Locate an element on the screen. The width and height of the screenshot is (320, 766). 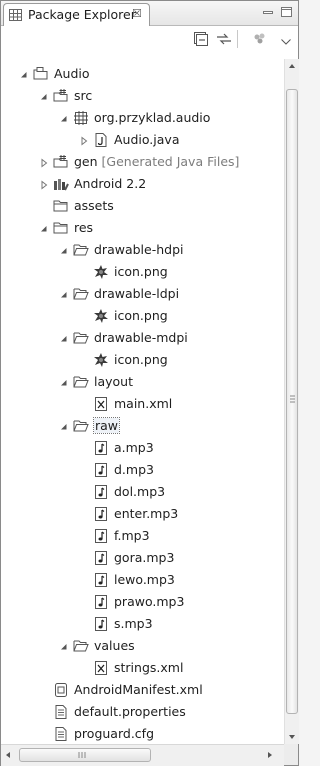
tree-item-d-mp3: d.mp3 is located at coordinates (142, 470).